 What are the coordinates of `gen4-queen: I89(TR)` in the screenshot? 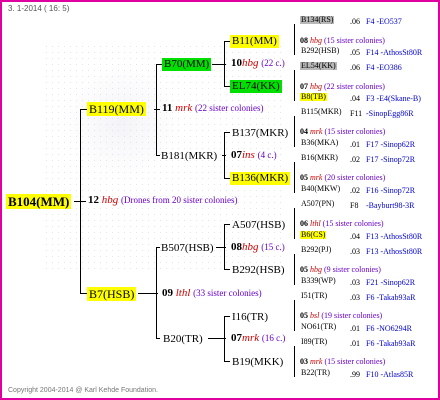 It's located at (314, 342).